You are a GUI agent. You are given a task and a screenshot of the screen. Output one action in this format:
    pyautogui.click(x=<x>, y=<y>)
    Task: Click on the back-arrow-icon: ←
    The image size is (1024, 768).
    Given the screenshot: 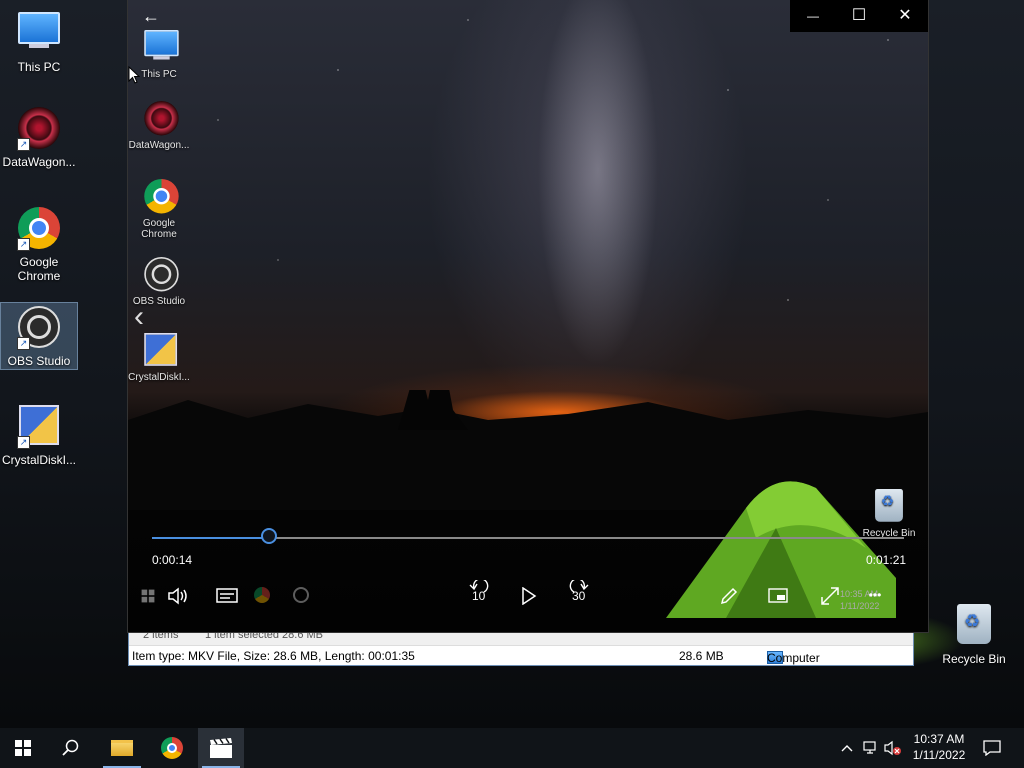 What is the action you would take?
    pyautogui.click(x=151, y=16)
    